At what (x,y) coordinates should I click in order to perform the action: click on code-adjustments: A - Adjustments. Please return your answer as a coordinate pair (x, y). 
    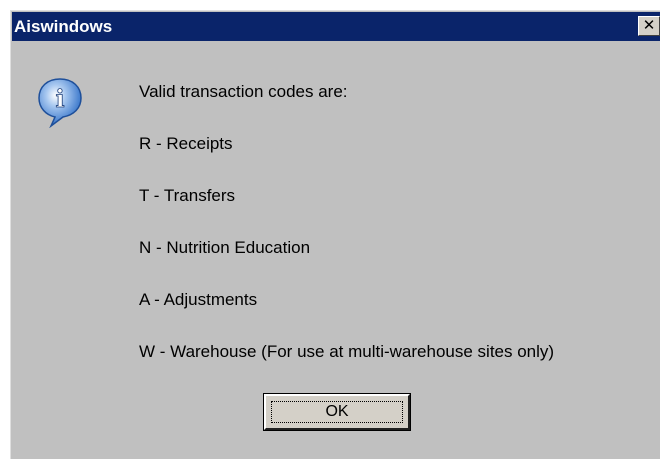
    Looking at the image, I should click on (198, 299).